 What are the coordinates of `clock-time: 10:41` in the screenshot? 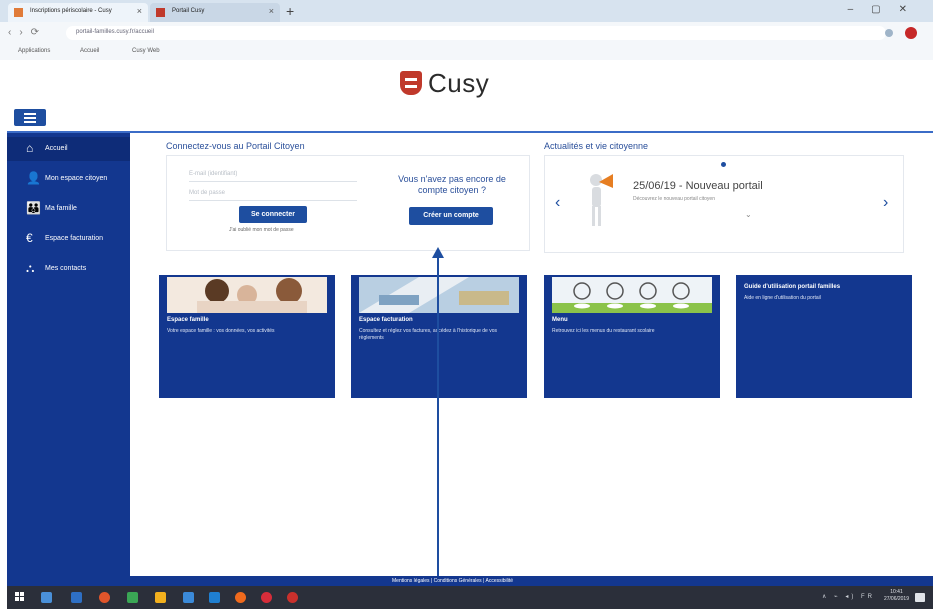 It's located at (896, 592).